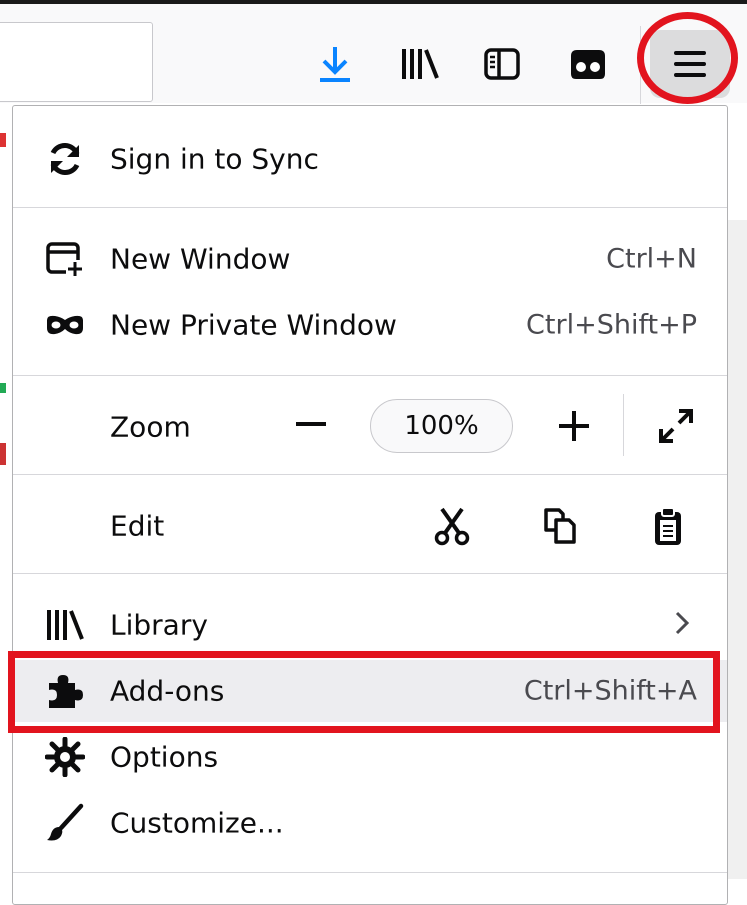 This screenshot has height=905, width=747. I want to click on new-private-window-item: New Private Window Ctrl+Shift+P, so click(370, 325).